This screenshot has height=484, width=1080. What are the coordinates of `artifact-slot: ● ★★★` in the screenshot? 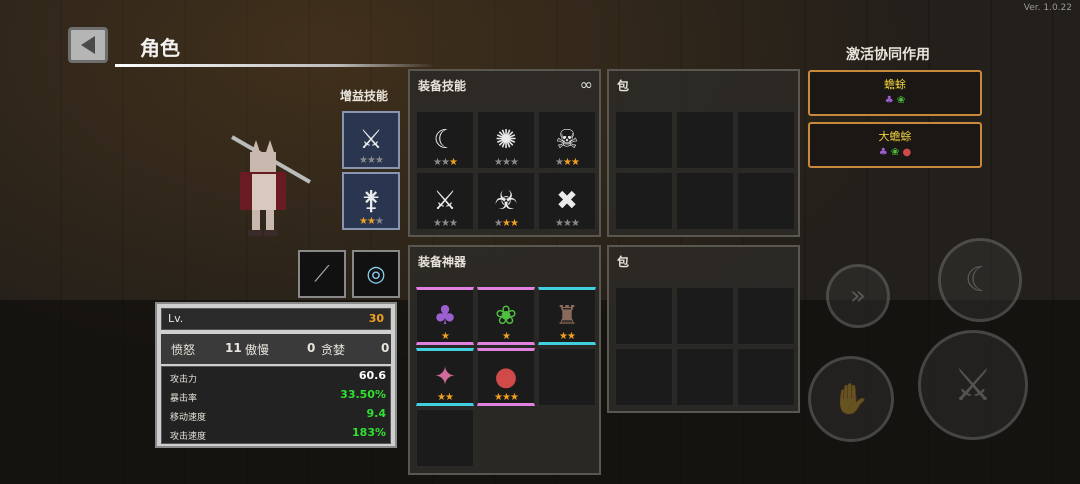 It's located at (506, 377).